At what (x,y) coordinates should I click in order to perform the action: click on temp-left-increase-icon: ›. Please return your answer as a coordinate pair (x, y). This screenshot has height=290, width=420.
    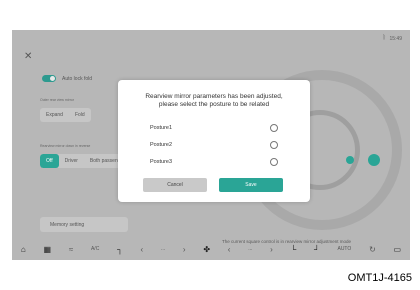
    Looking at the image, I should click on (184, 249).